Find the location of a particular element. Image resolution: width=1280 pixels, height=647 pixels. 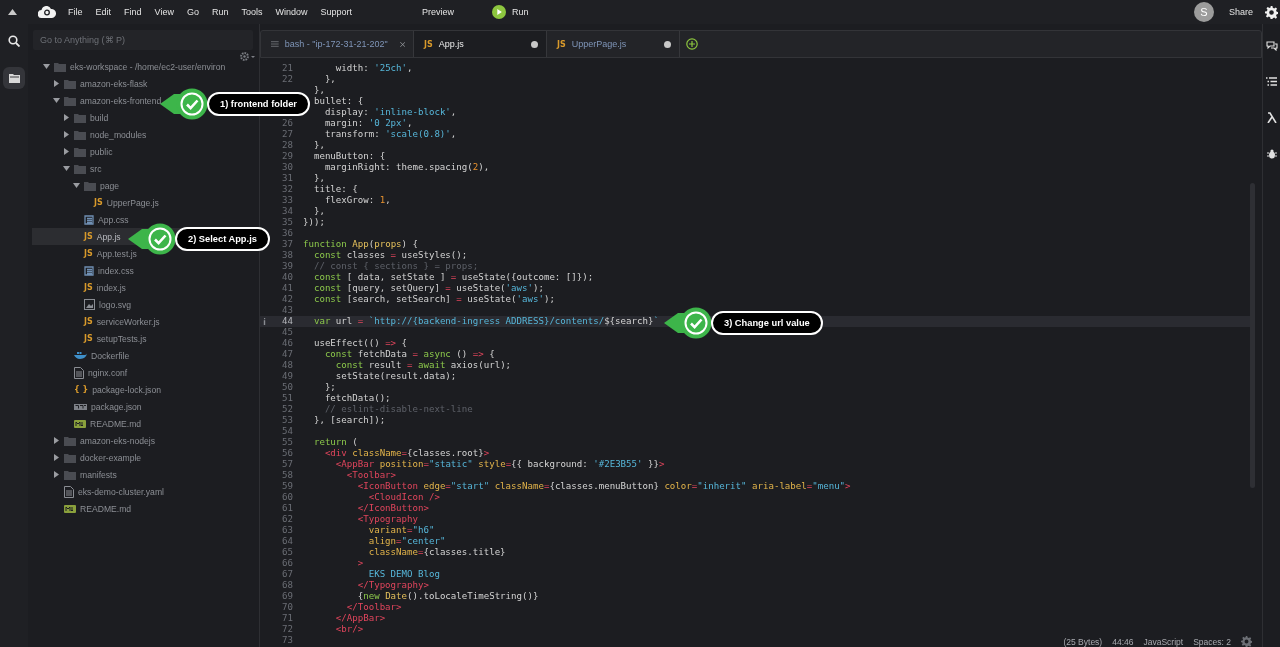

line-number: 32 is located at coordinates (287, 189).